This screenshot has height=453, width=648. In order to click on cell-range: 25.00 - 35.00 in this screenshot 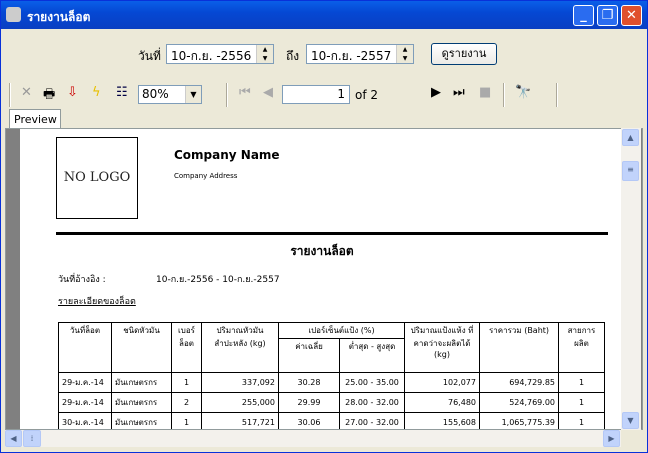, I will do `click(372, 382)`.